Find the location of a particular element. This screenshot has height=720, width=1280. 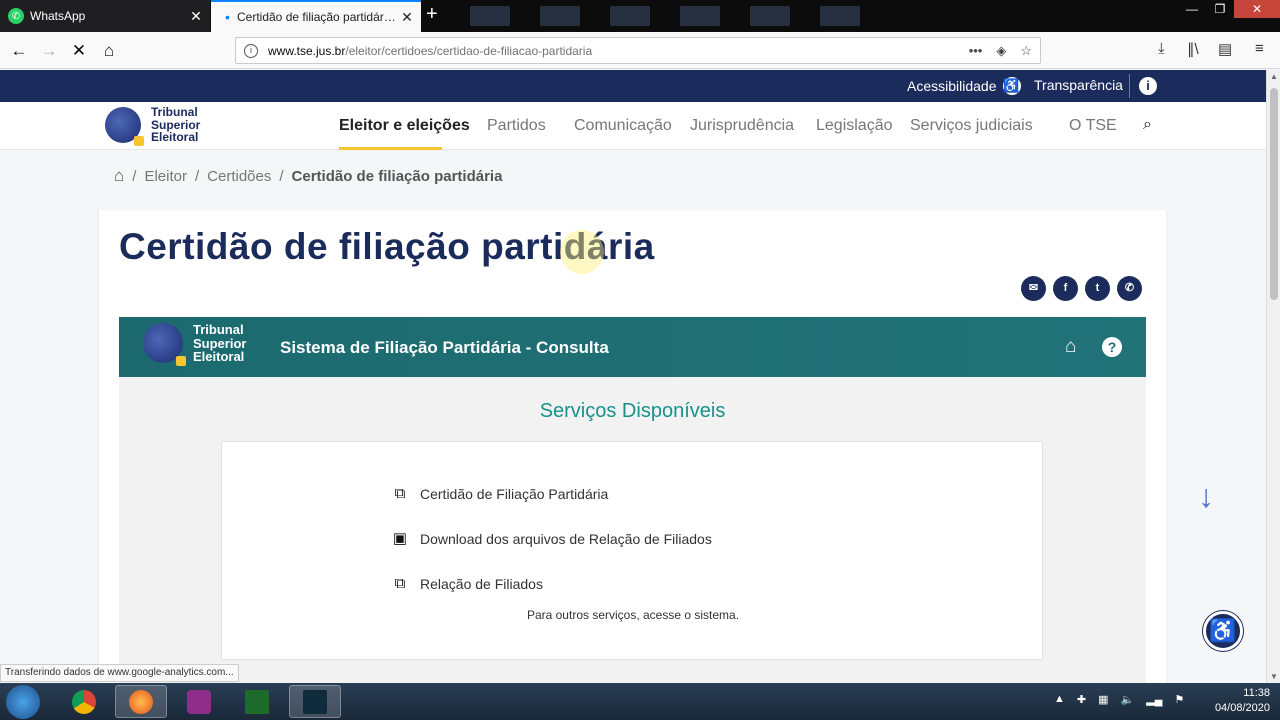

tse-globe-logo is located at coordinates (164, 345).